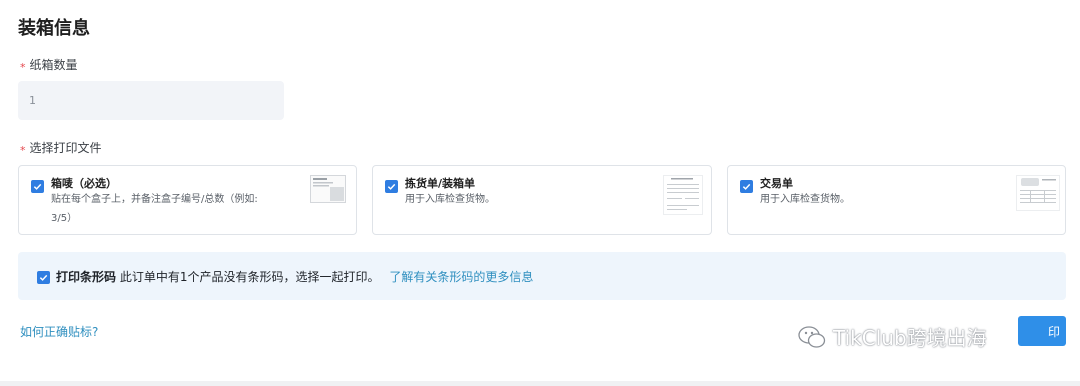  I want to click on bottom-divider, so click(540, 383).